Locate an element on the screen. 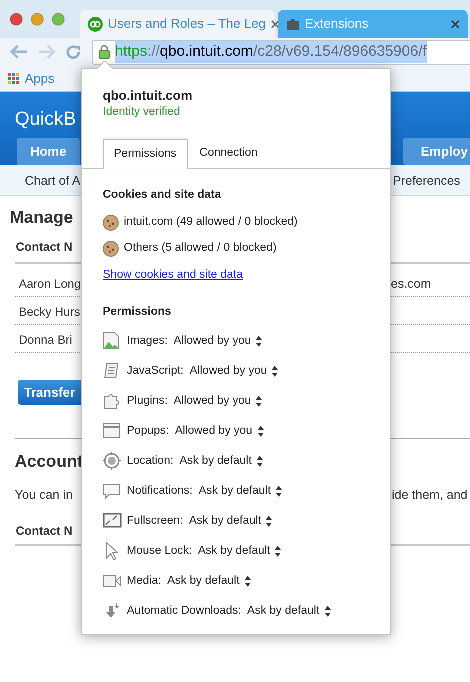  popup-tab: Connection is located at coordinates (229, 153).